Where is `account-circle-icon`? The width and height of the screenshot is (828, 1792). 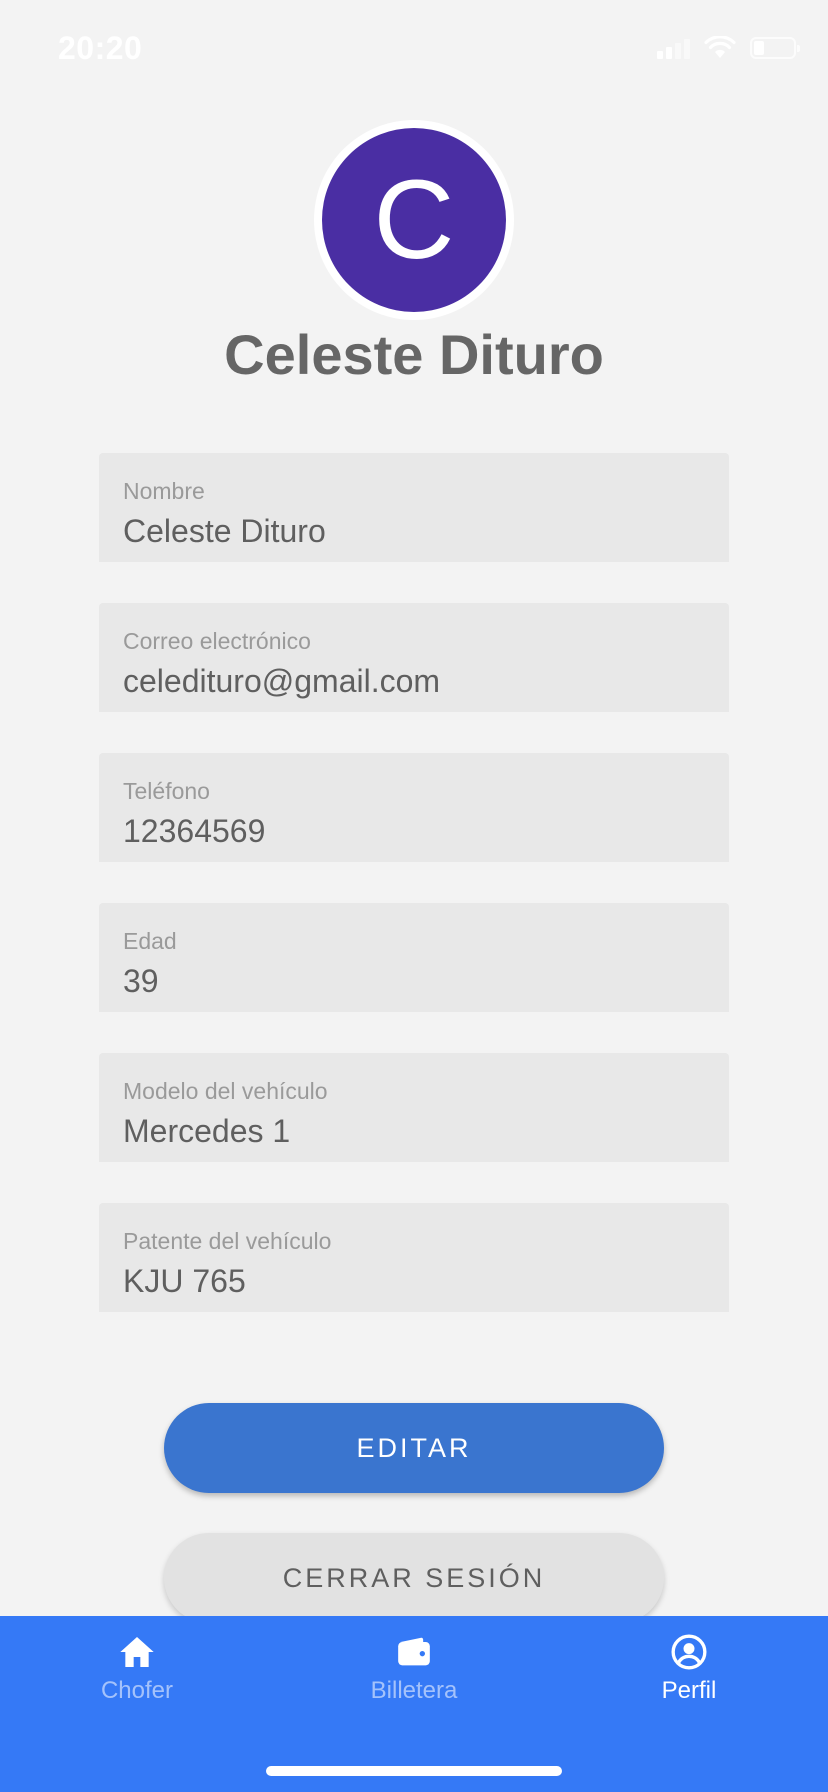 account-circle-icon is located at coordinates (689, 1652).